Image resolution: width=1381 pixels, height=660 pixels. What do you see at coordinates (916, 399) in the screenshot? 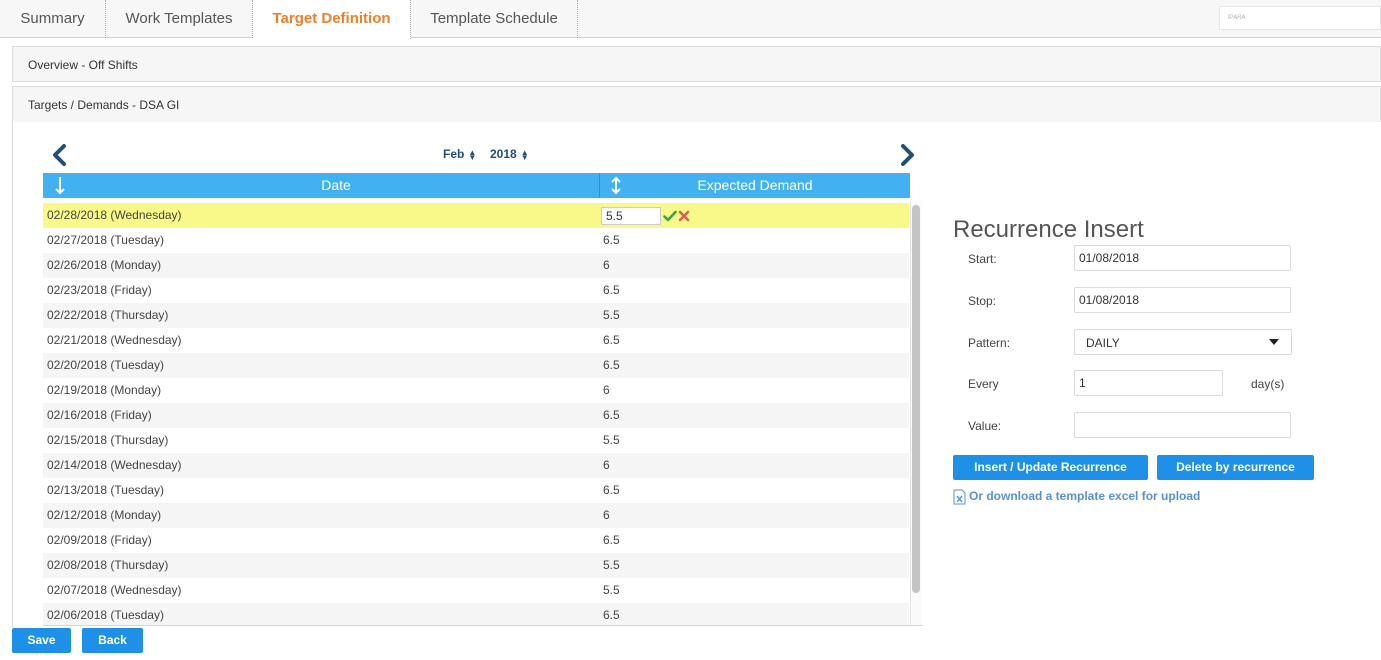
I see `table-scrollbar-thumb` at bounding box center [916, 399].